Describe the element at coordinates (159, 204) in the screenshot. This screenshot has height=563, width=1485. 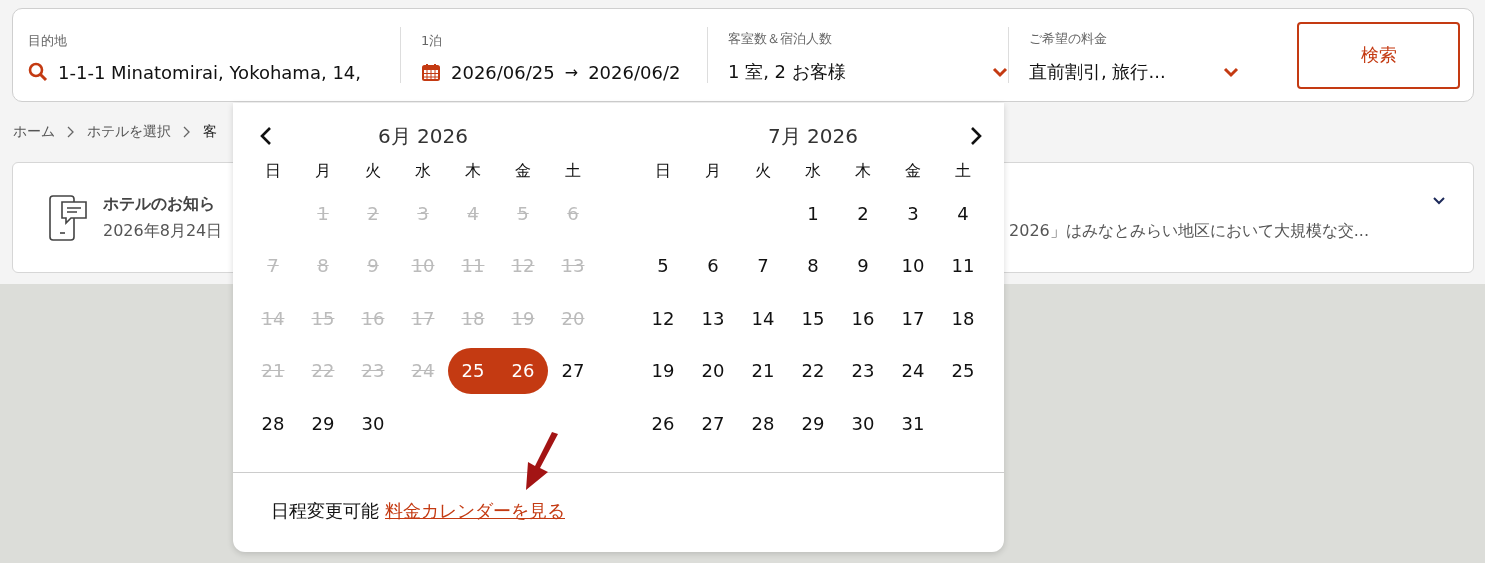
I see `notice-title: ホテルのお知ら` at that location.